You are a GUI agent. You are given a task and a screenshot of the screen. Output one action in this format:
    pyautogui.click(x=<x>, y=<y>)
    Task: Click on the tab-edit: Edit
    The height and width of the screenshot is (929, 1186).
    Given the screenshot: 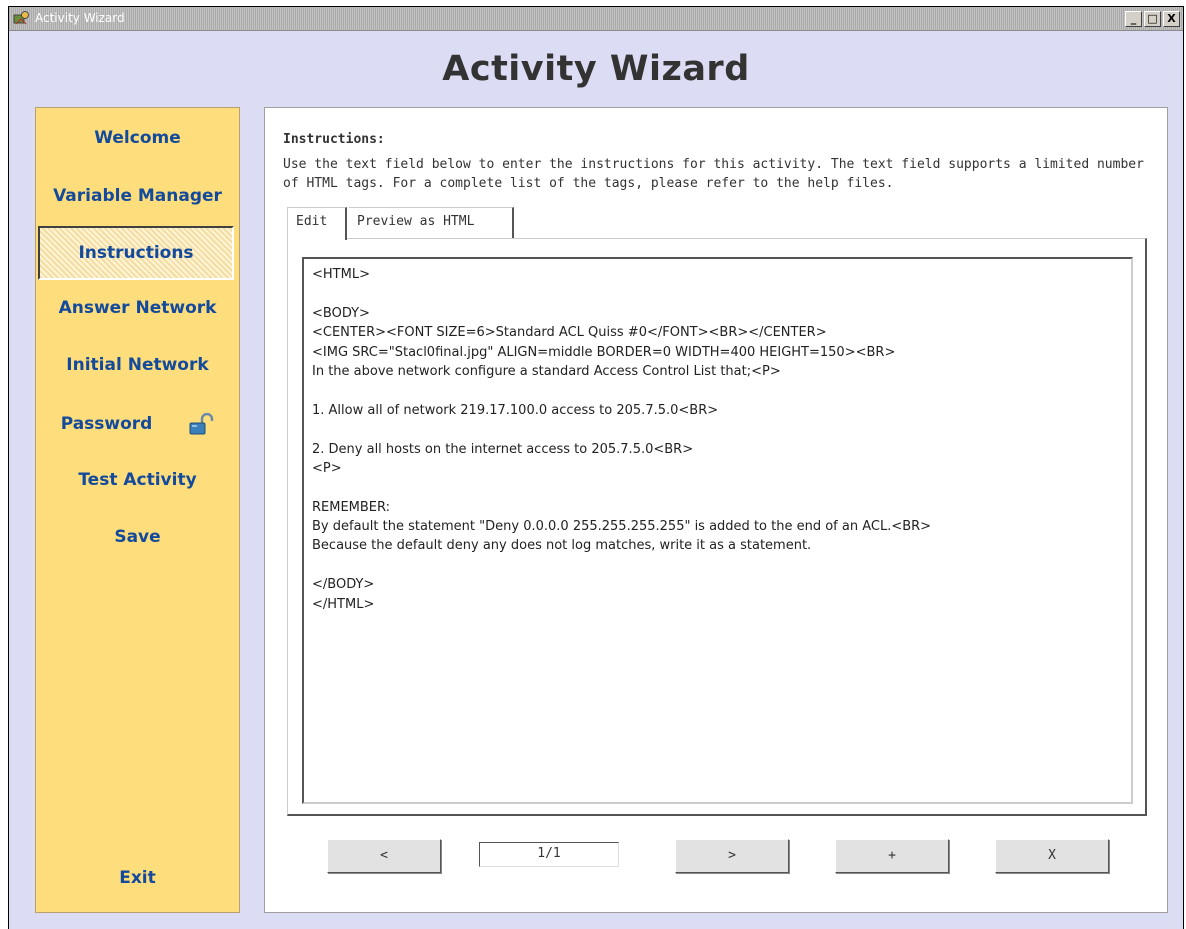 What is the action you would take?
    pyautogui.click(x=317, y=223)
    